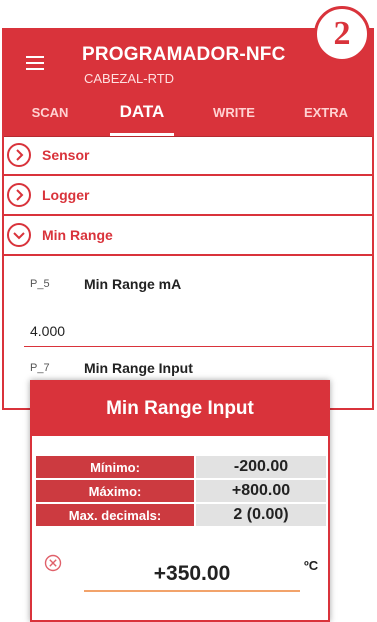 Image resolution: width=377 pixels, height=622 pixels. What do you see at coordinates (48, 331) in the screenshot?
I see `min-range-ma-value: 4.000` at bounding box center [48, 331].